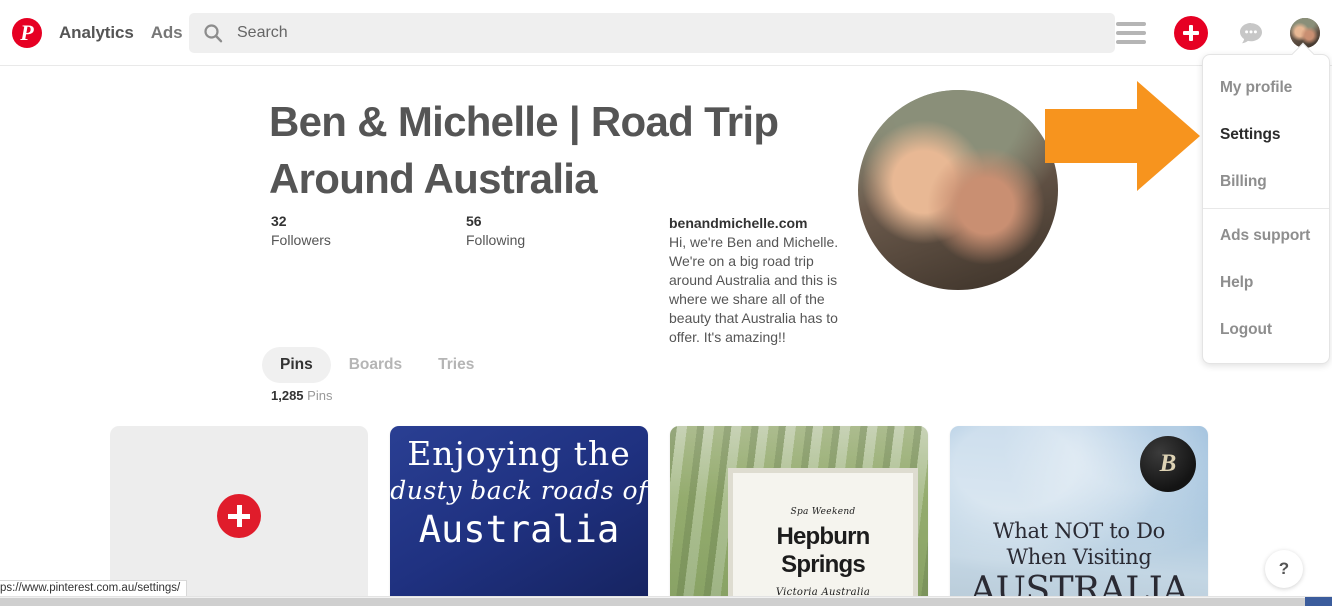 The width and height of the screenshot is (1332, 606). I want to click on pin-line-2: When Visiting, so click(1079, 557).